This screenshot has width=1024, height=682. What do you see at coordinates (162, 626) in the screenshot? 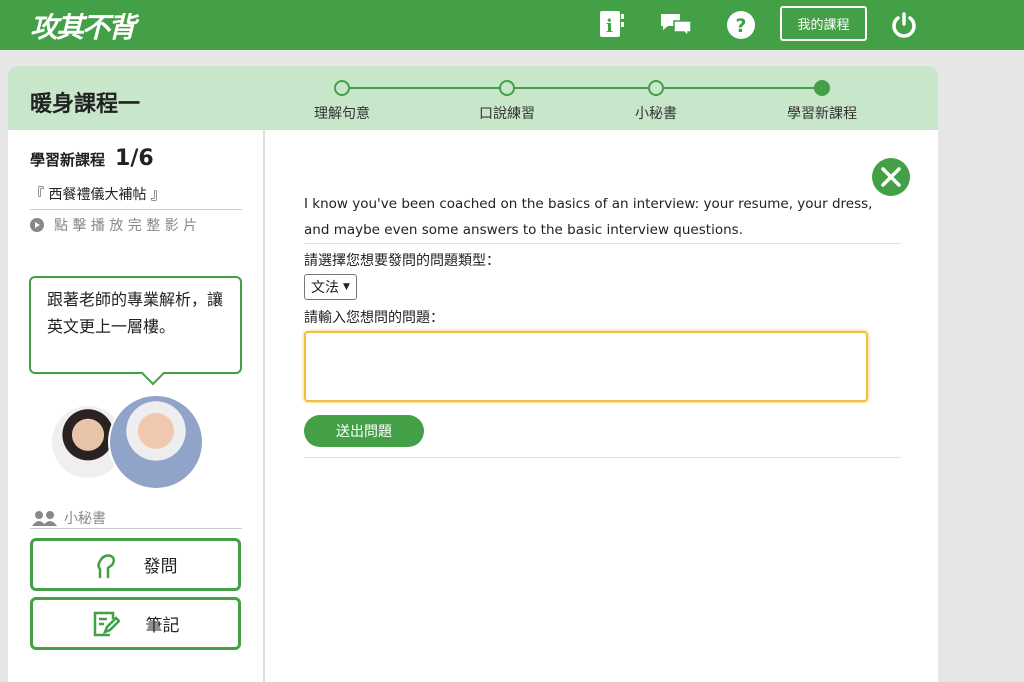
I see `notes-label: 筆記` at bounding box center [162, 626].